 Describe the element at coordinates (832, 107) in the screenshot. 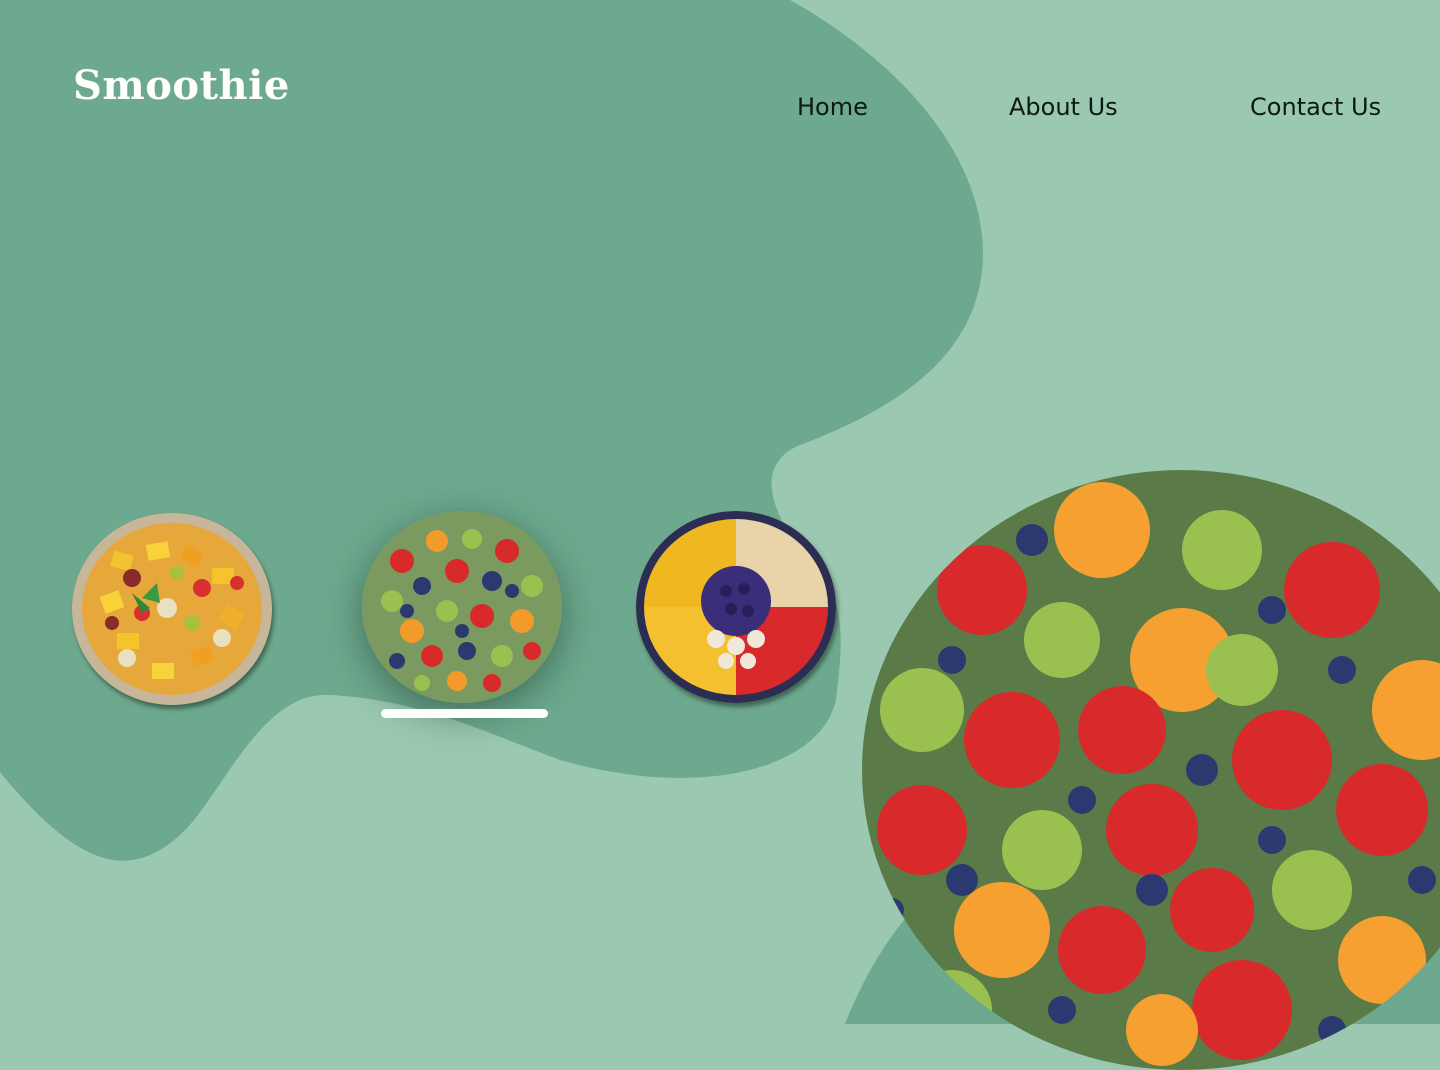

I see `nav-home-link: Home` at that location.